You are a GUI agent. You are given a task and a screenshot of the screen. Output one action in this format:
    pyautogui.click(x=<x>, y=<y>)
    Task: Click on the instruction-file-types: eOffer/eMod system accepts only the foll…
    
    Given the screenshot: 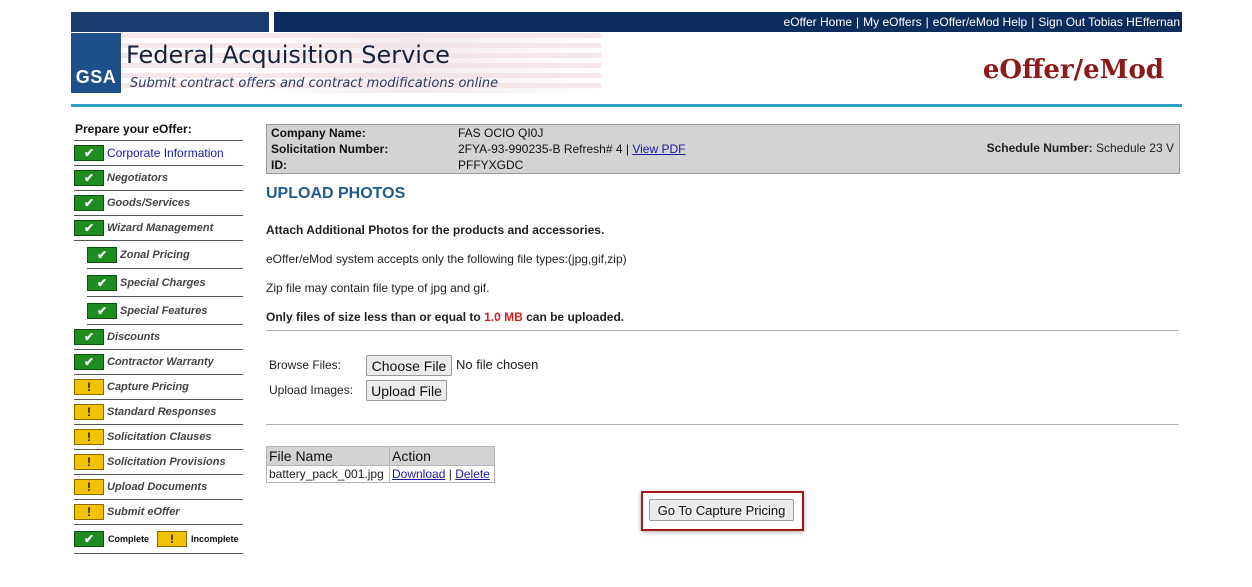 What is the action you would take?
    pyautogui.click(x=446, y=259)
    